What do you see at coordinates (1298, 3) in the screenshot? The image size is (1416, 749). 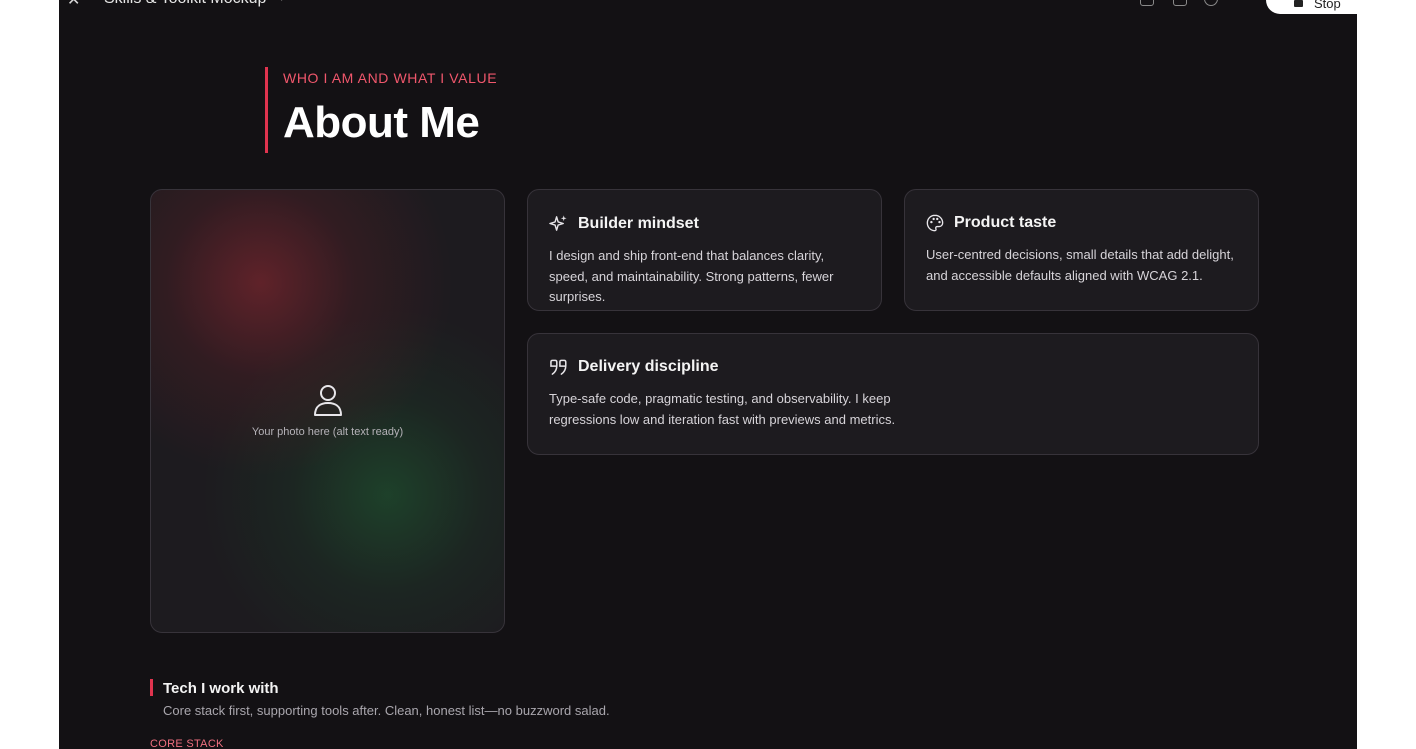 I see `stop-icon` at bounding box center [1298, 3].